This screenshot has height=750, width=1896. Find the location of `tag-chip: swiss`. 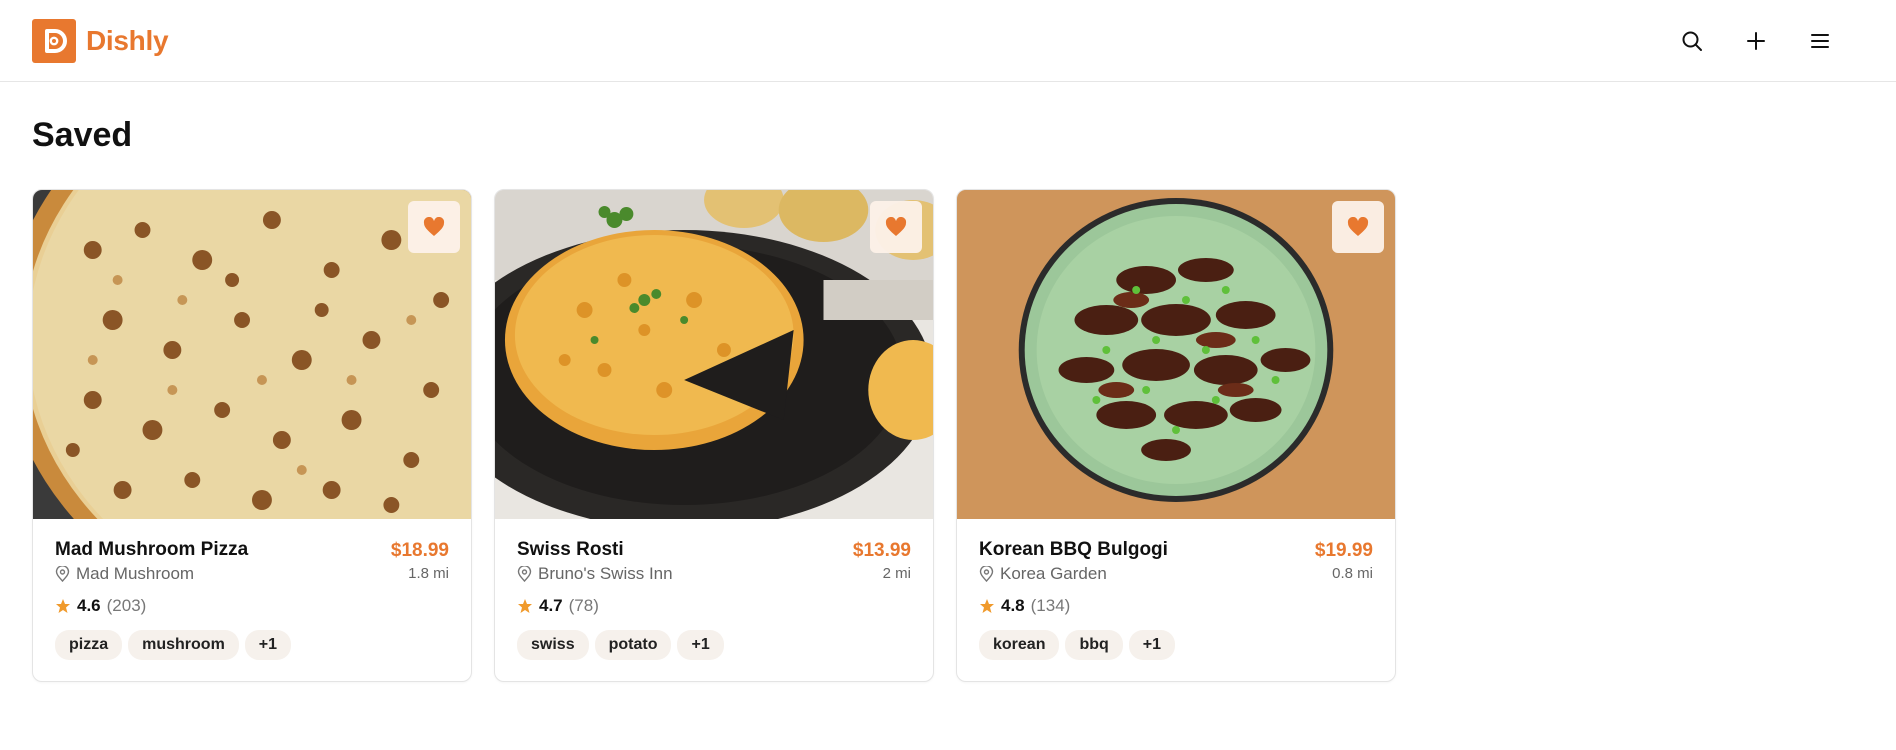

tag-chip: swiss is located at coordinates (553, 645).